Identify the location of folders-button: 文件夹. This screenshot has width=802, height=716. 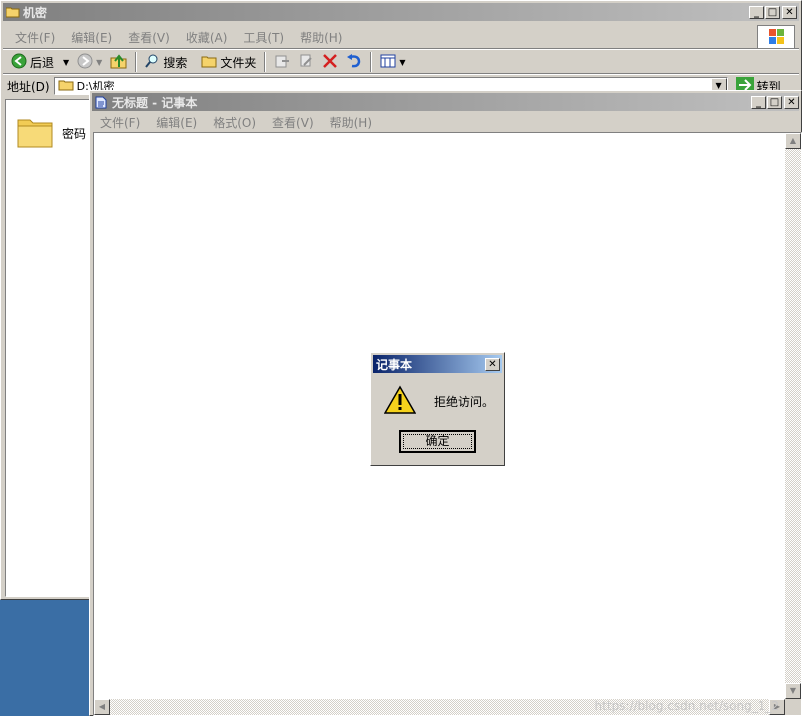
(228, 62).